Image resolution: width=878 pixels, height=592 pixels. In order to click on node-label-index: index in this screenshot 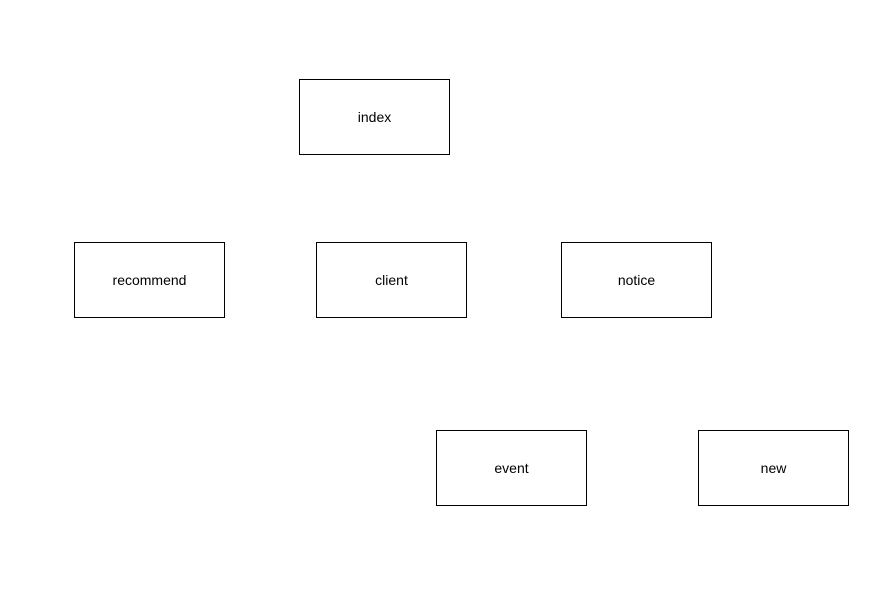, I will do `click(374, 117)`.